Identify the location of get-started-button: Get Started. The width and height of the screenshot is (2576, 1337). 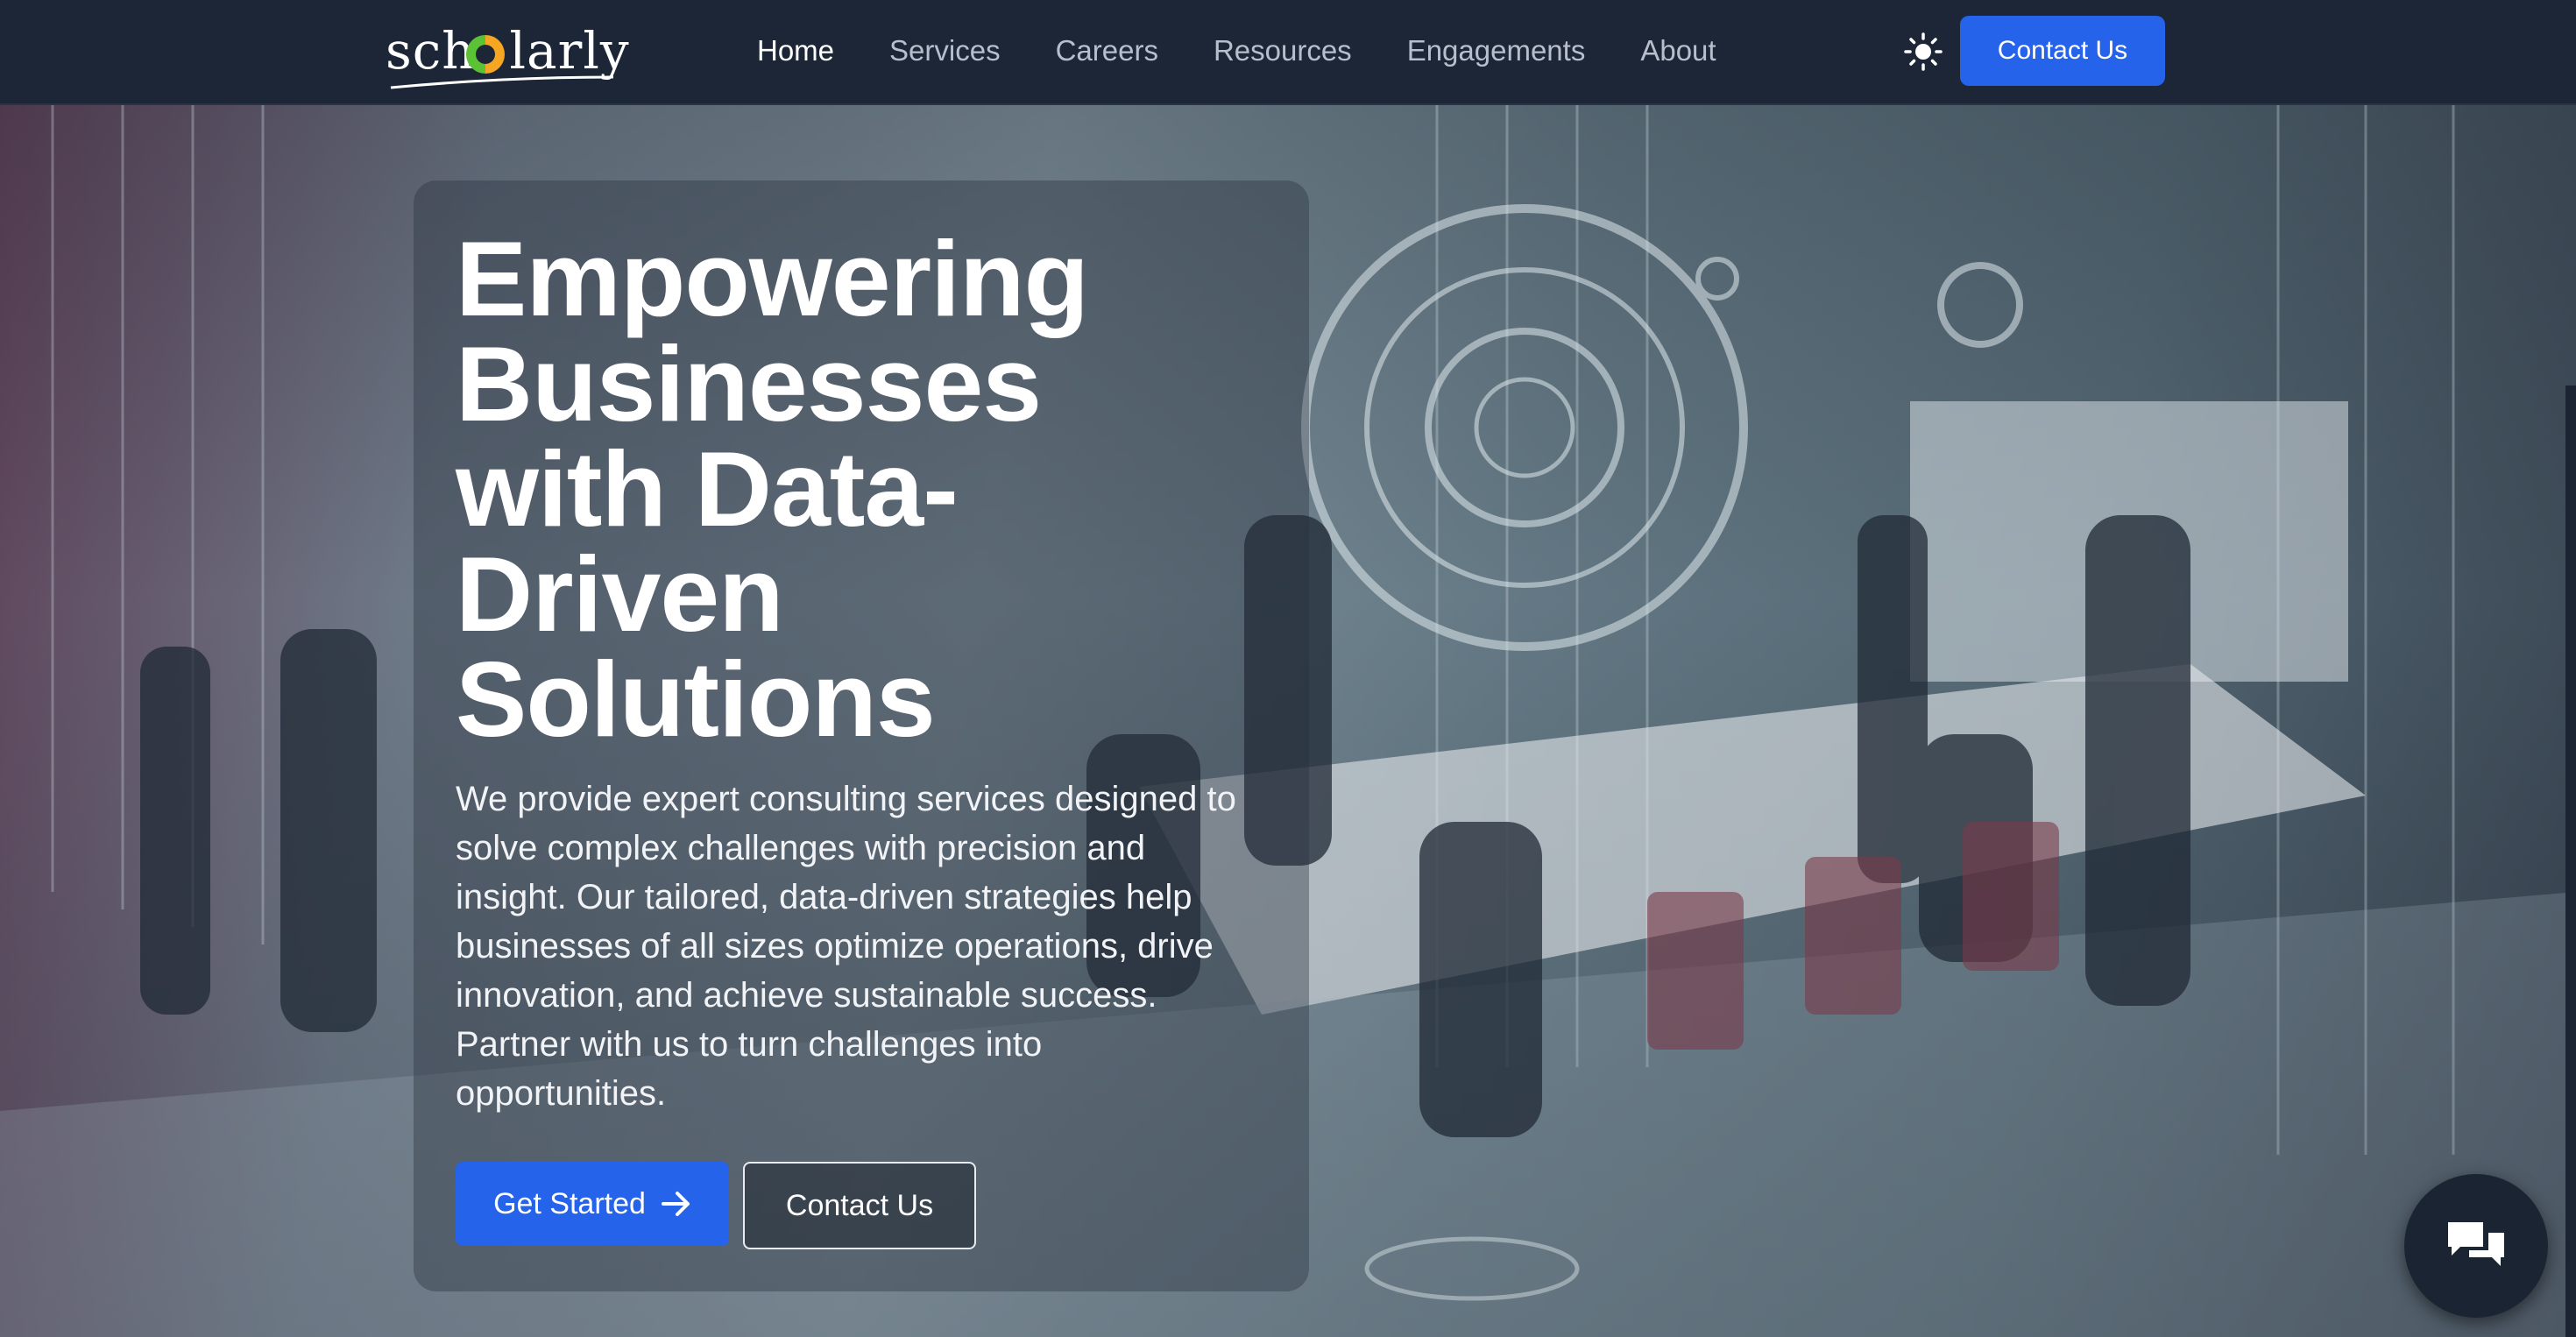
(592, 1204).